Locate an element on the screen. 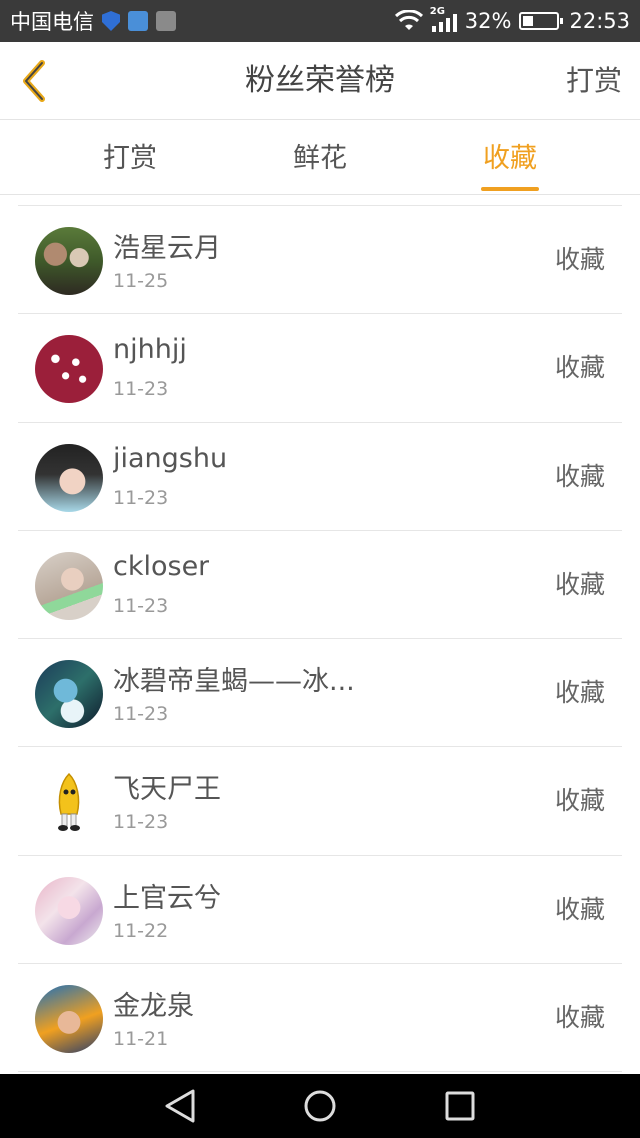 The width and height of the screenshot is (640, 1138). system-nav-bar is located at coordinates (320, 1106).